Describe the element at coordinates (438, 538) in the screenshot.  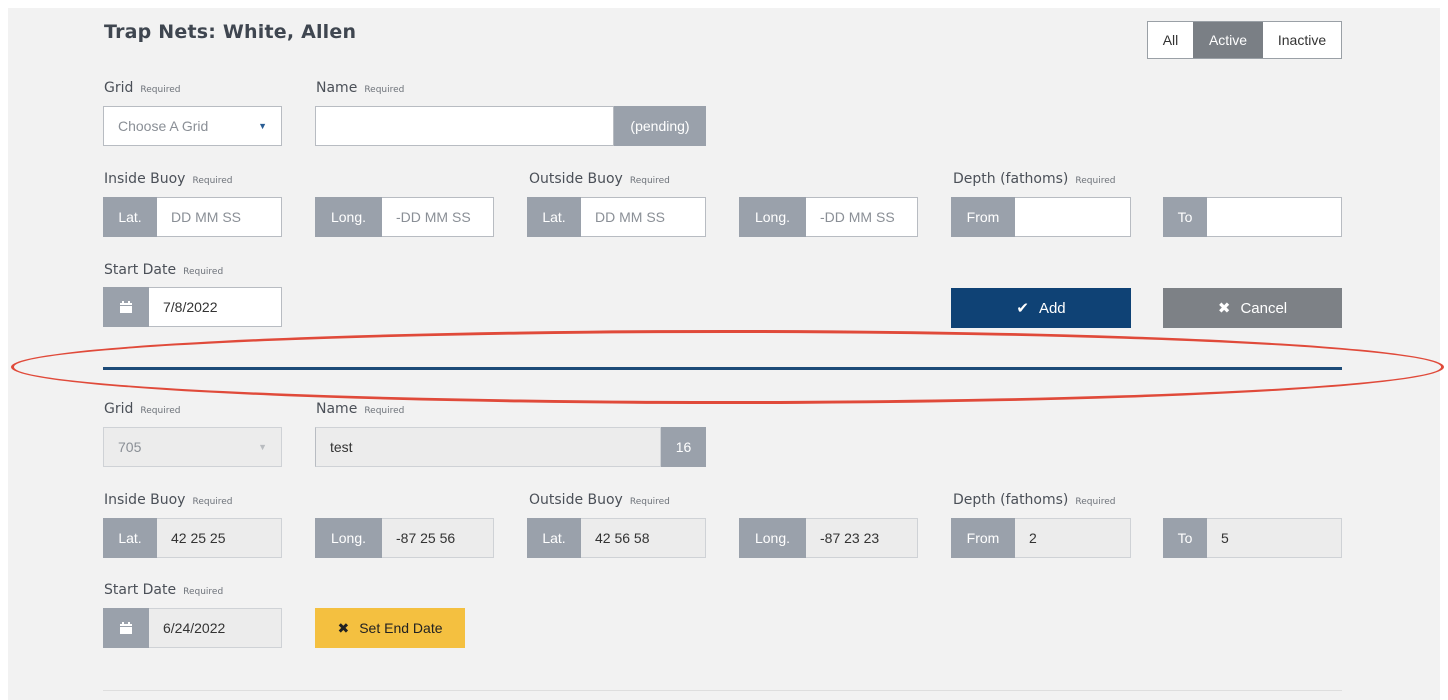
I see `existing-inside-long: -87 25 56` at that location.